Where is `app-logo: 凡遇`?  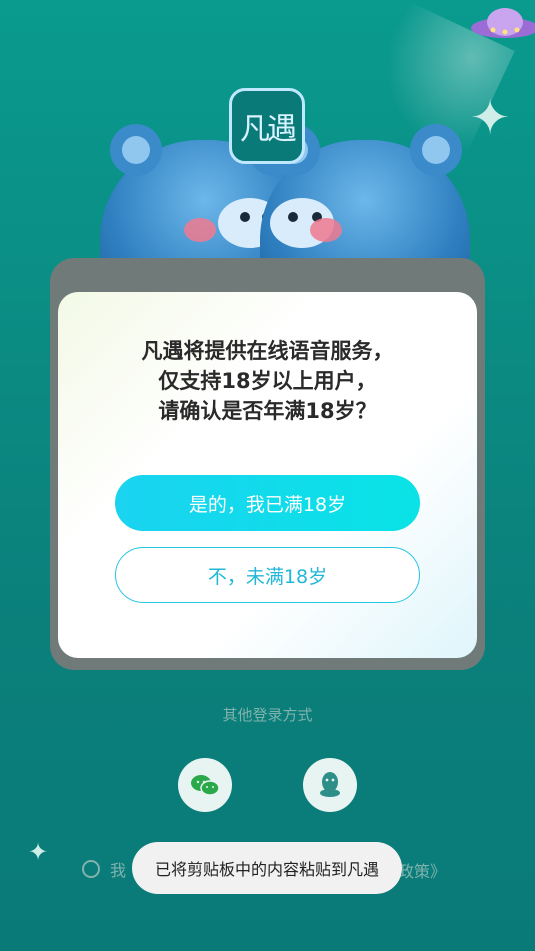 app-logo: 凡遇 is located at coordinates (267, 126).